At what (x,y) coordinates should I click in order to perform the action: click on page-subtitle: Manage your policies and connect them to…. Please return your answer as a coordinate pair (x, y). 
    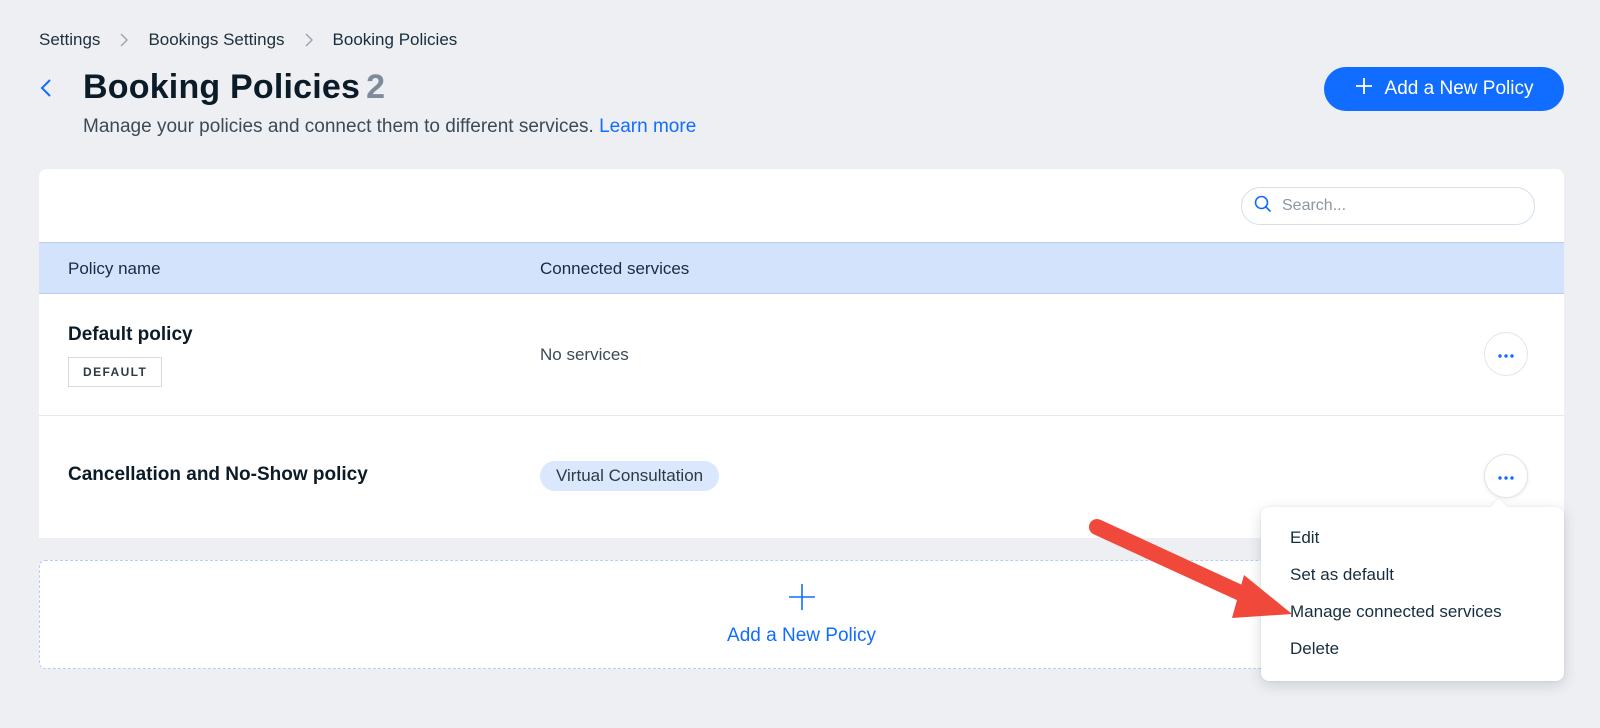
    Looking at the image, I should click on (389, 127).